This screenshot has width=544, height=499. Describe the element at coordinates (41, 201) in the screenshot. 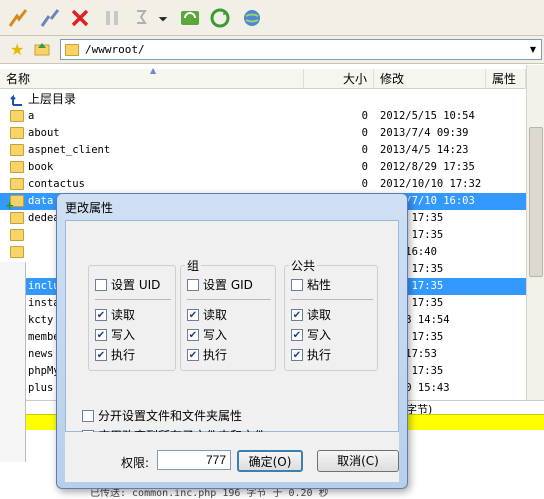

I see `file-name: data` at that location.